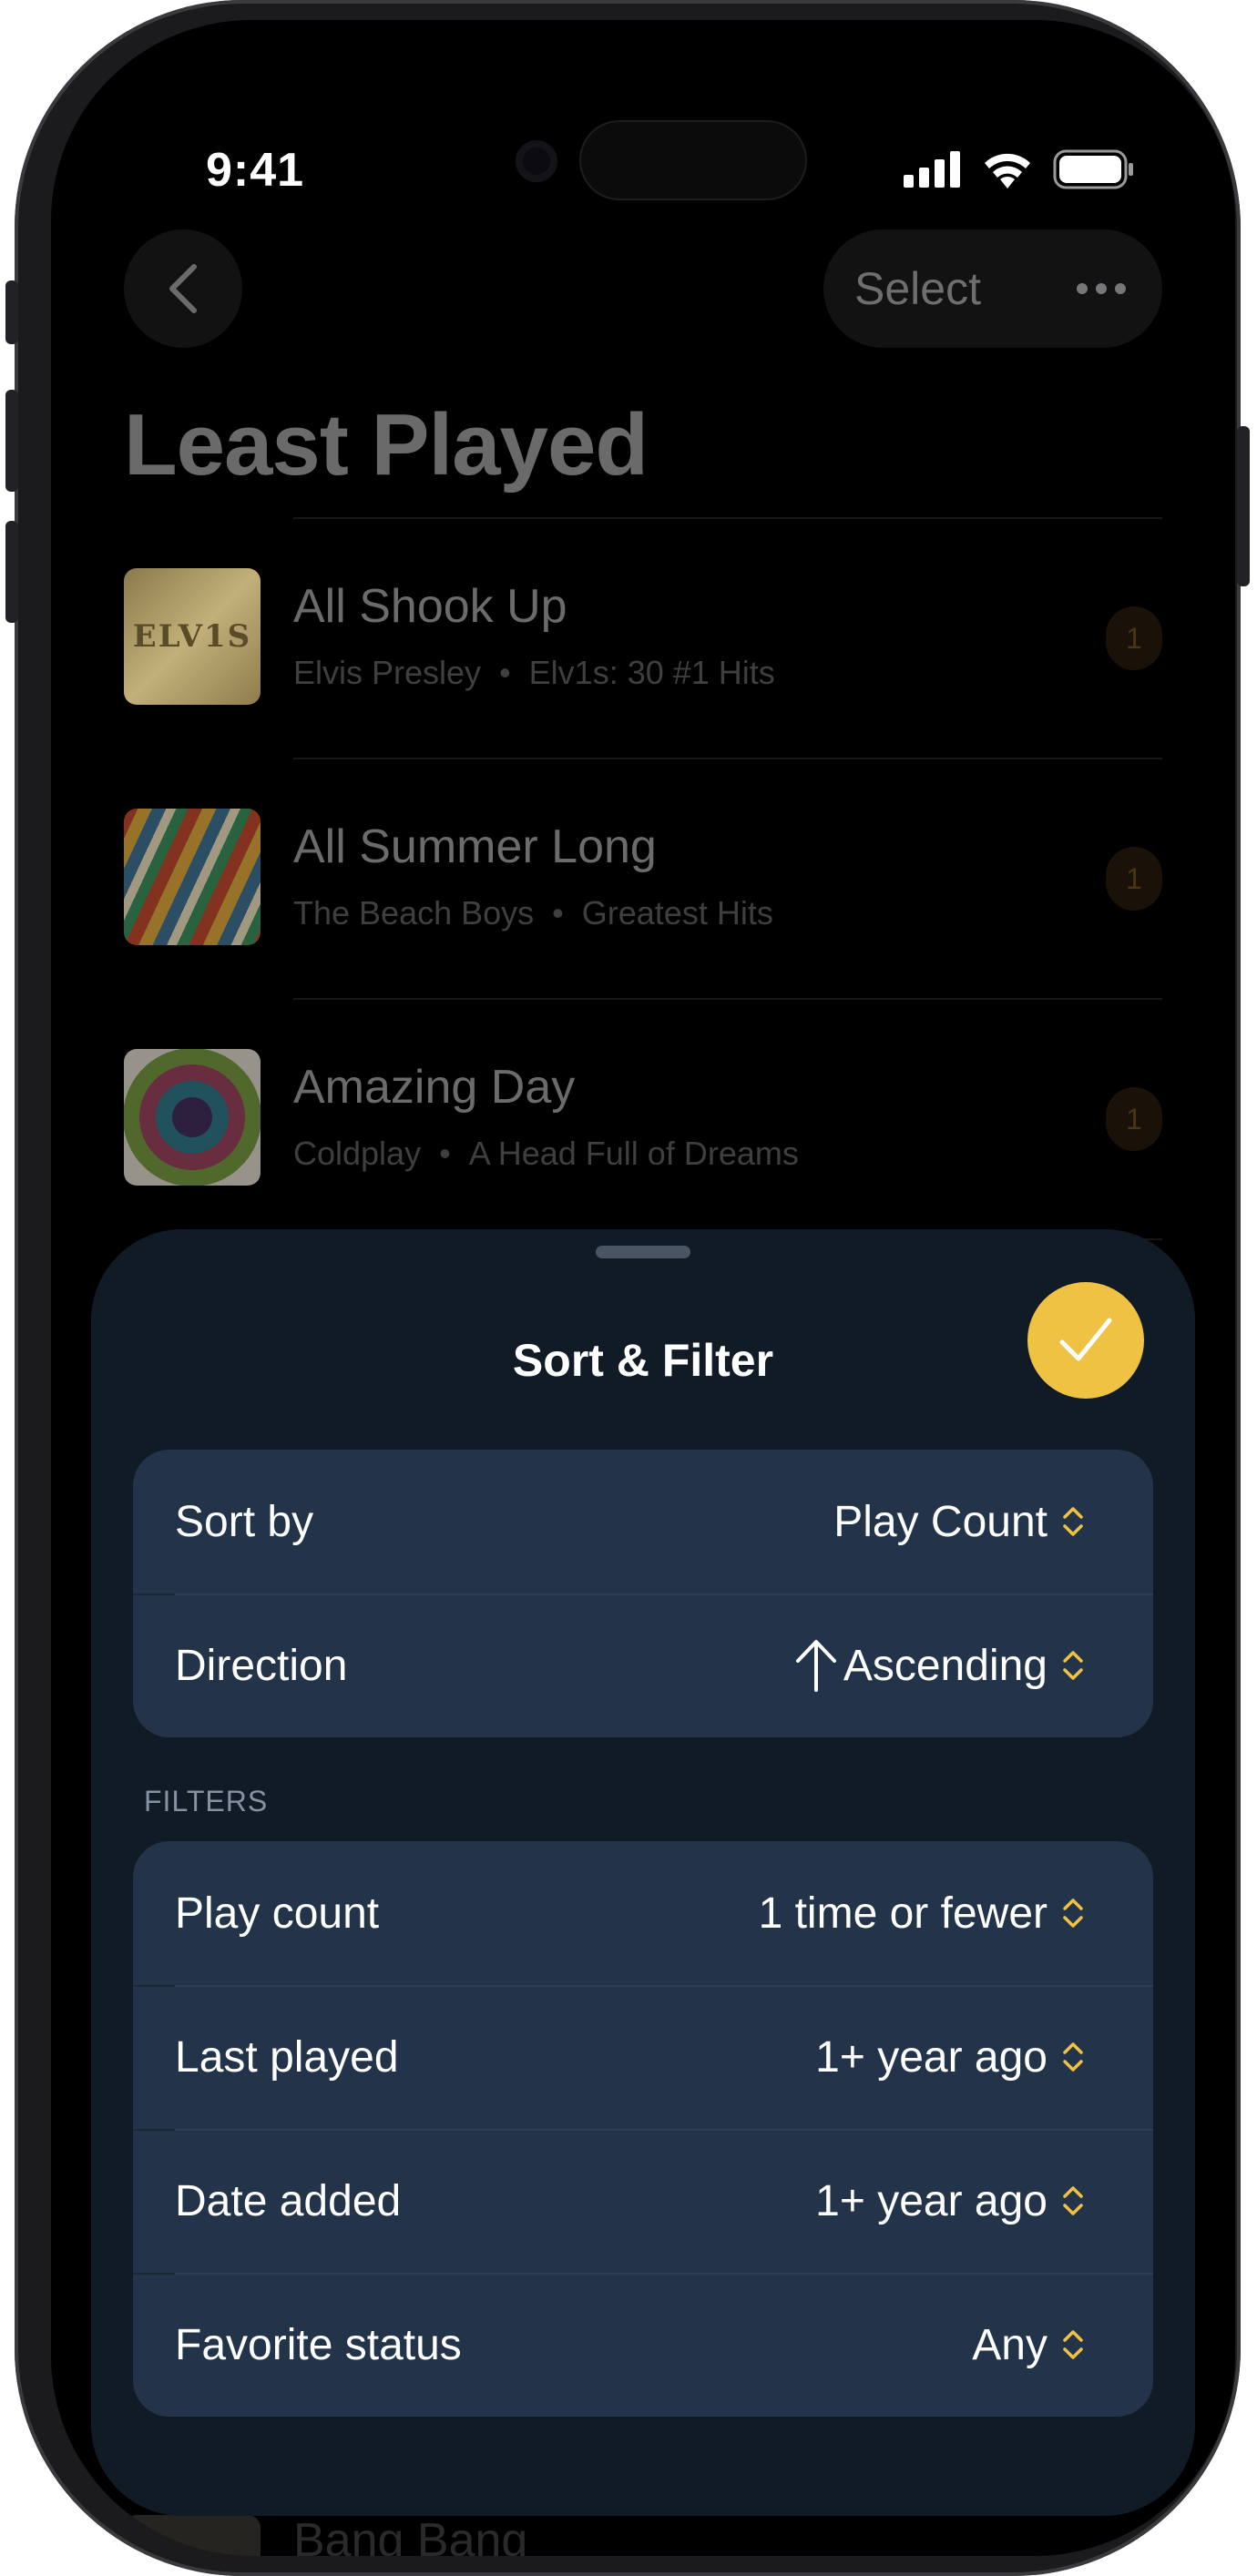 The width and height of the screenshot is (1257, 2576). Describe the element at coordinates (11, 312) in the screenshot. I see `action-button` at that location.